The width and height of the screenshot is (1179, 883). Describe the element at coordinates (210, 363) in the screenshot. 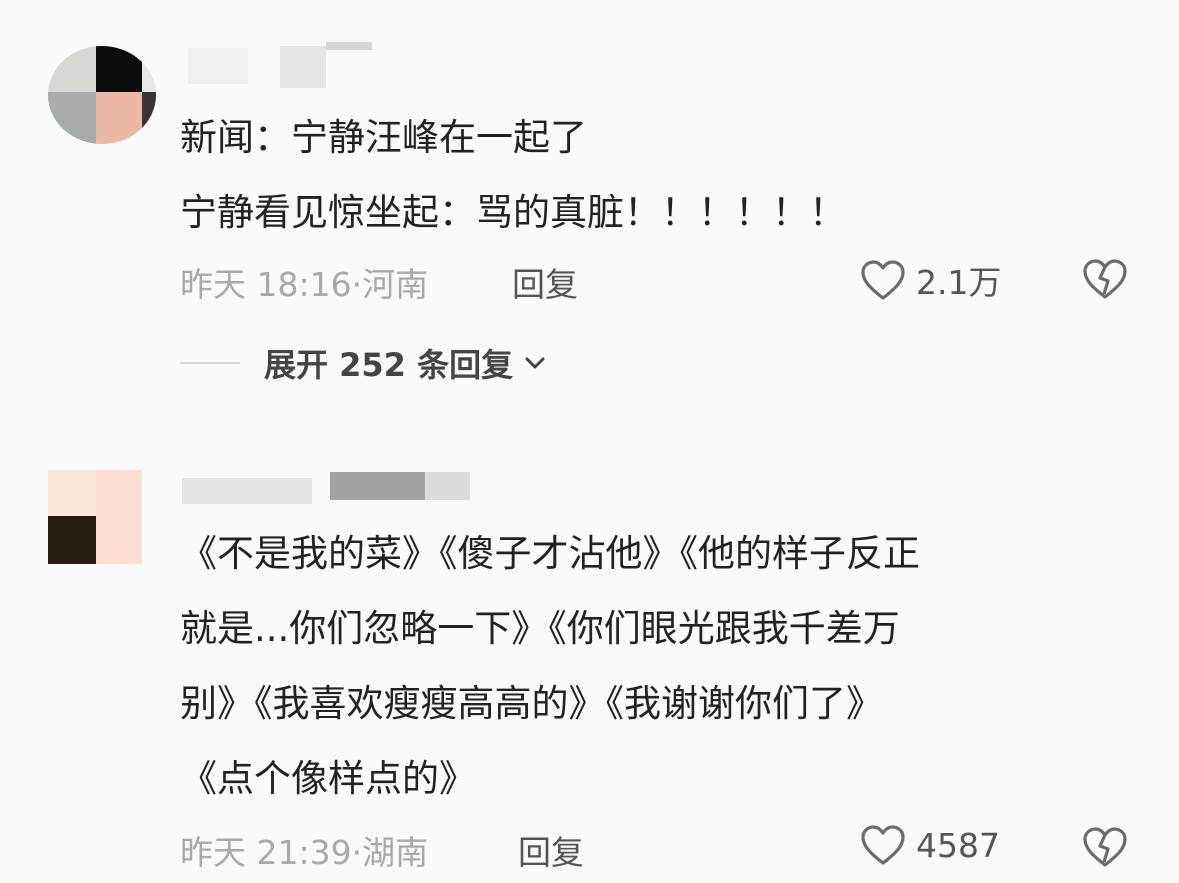

I see `divider-line` at that location.